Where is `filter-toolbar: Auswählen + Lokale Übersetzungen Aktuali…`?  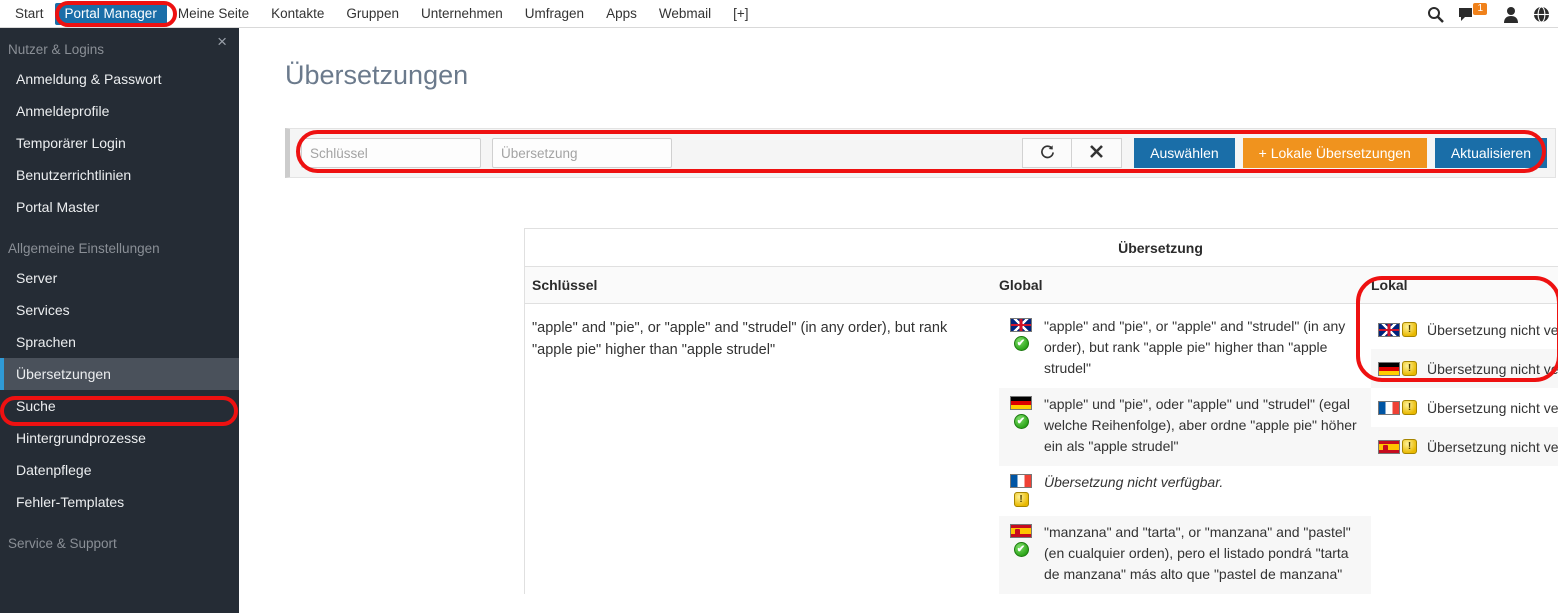
filter-toolbar: Auswählen + Lokale Übersetzungen Aktuali… is located at coordinates (920, 153).